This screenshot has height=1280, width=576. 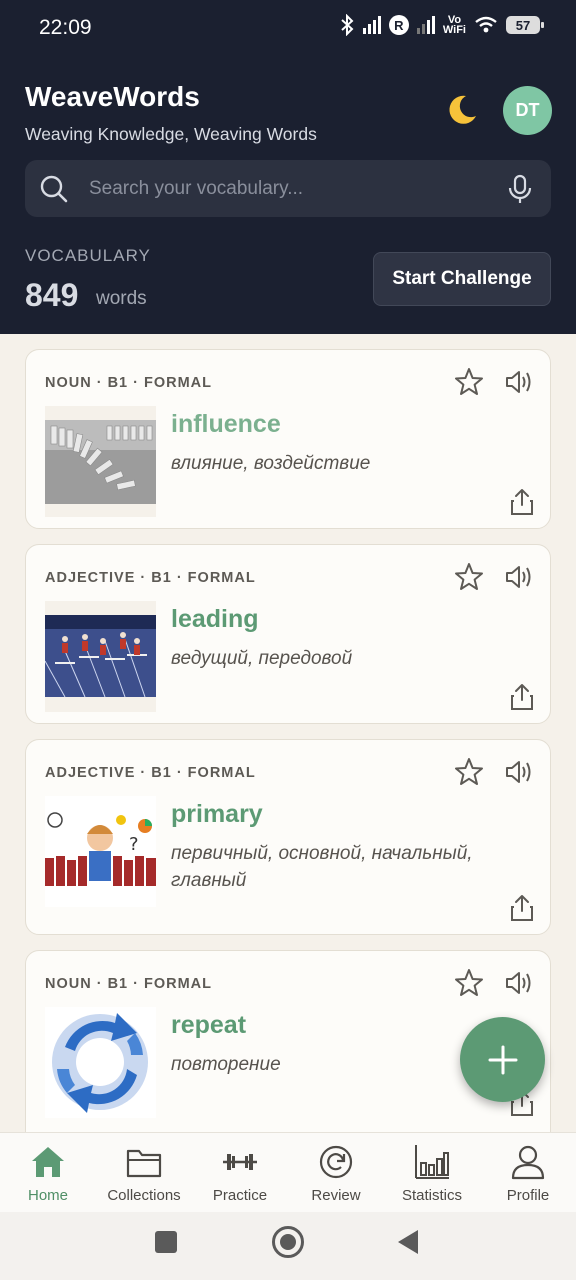 I want to click on word-translation: первичный, основной, начальный, главный, so click(x=322, y=867).